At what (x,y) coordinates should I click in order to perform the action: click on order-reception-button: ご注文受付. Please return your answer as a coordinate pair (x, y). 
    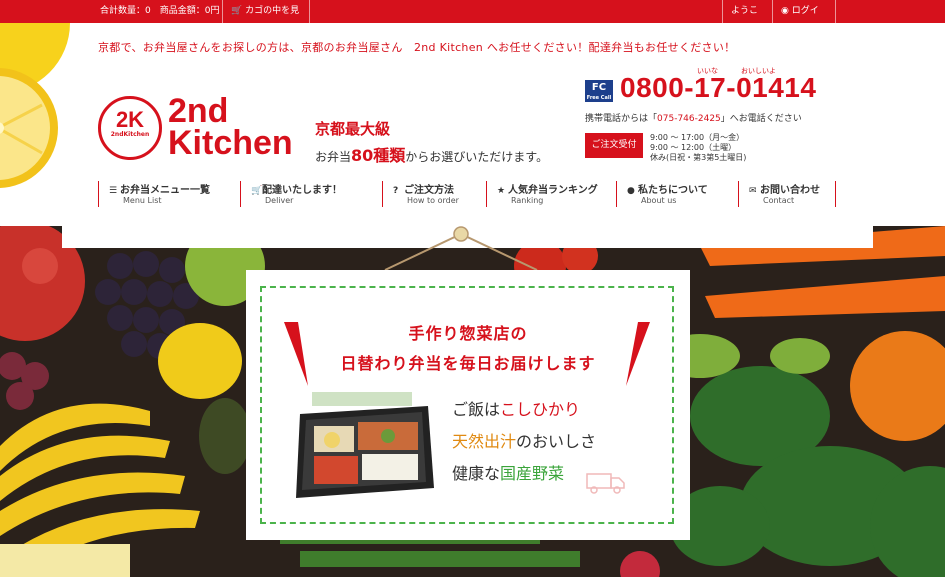
    Looking at the image, I should click on (614, 145).